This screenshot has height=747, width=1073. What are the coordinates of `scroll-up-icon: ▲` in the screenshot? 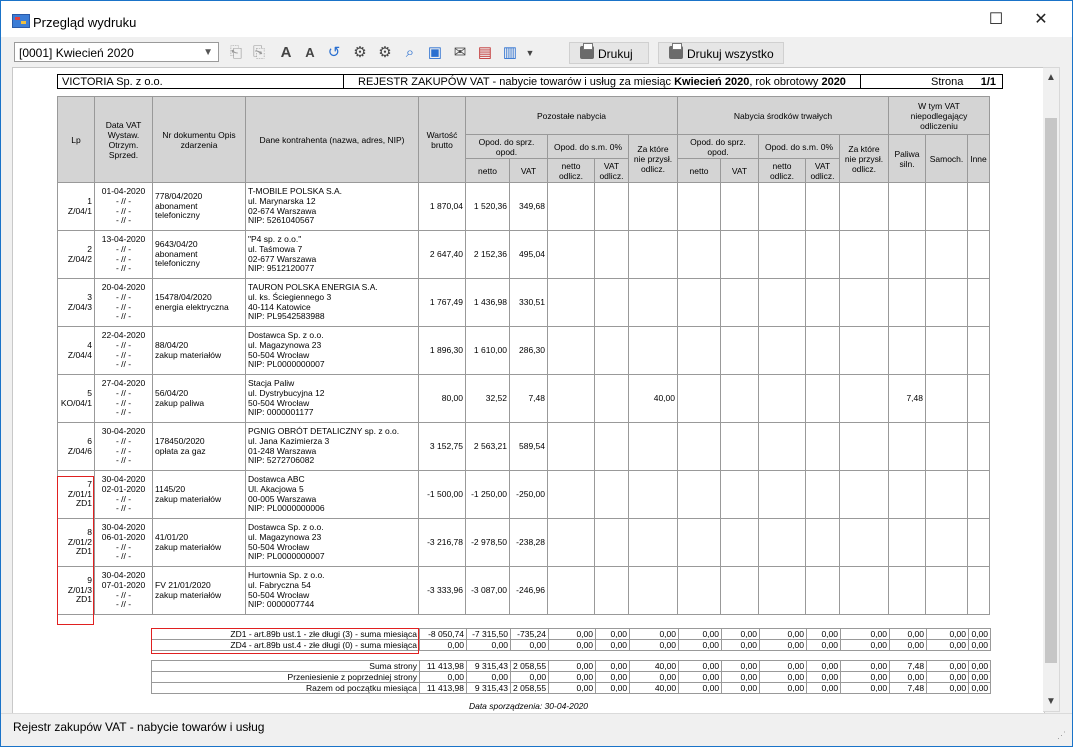 It's located at (1051, 77).